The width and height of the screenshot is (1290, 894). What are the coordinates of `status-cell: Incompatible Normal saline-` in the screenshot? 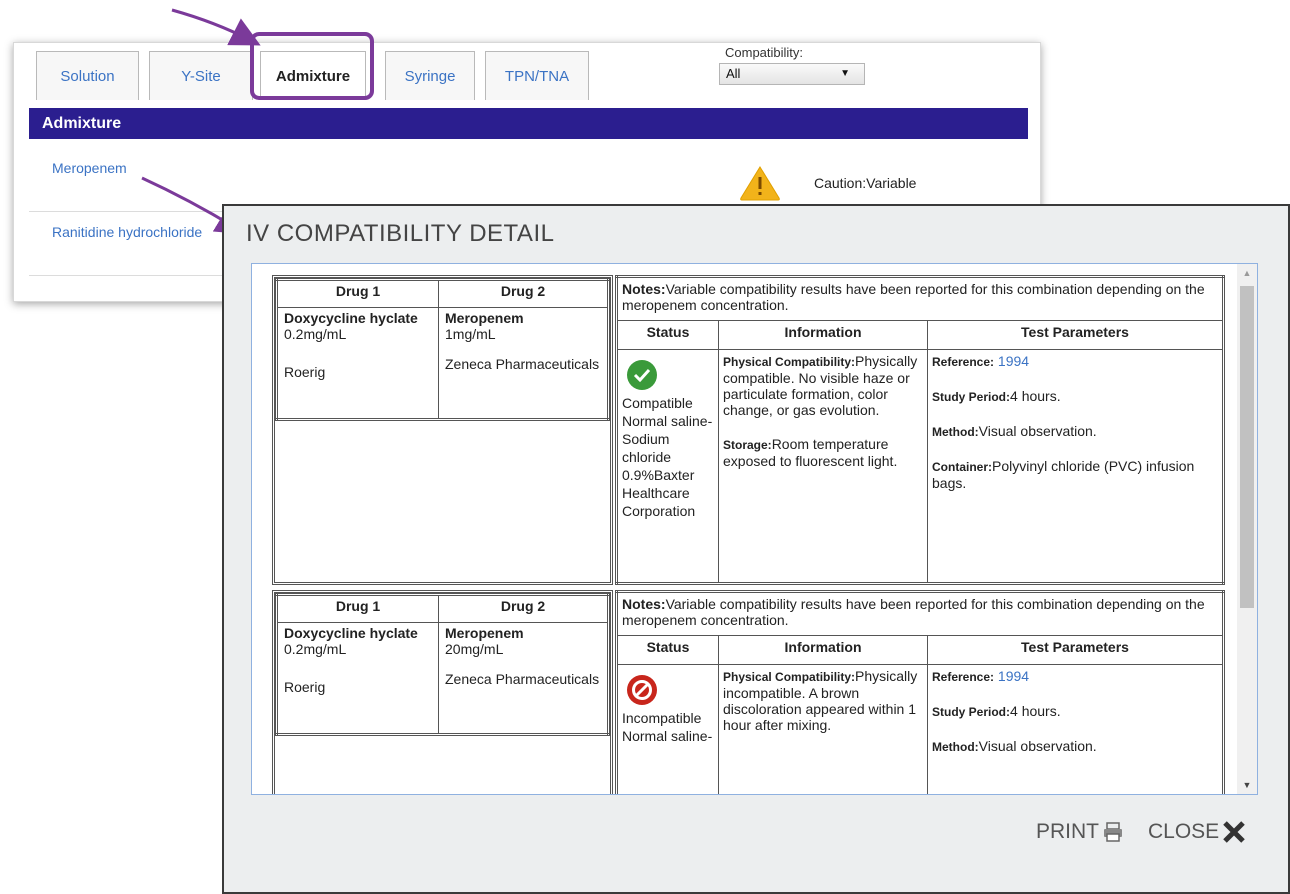 It's located at (667, 729).